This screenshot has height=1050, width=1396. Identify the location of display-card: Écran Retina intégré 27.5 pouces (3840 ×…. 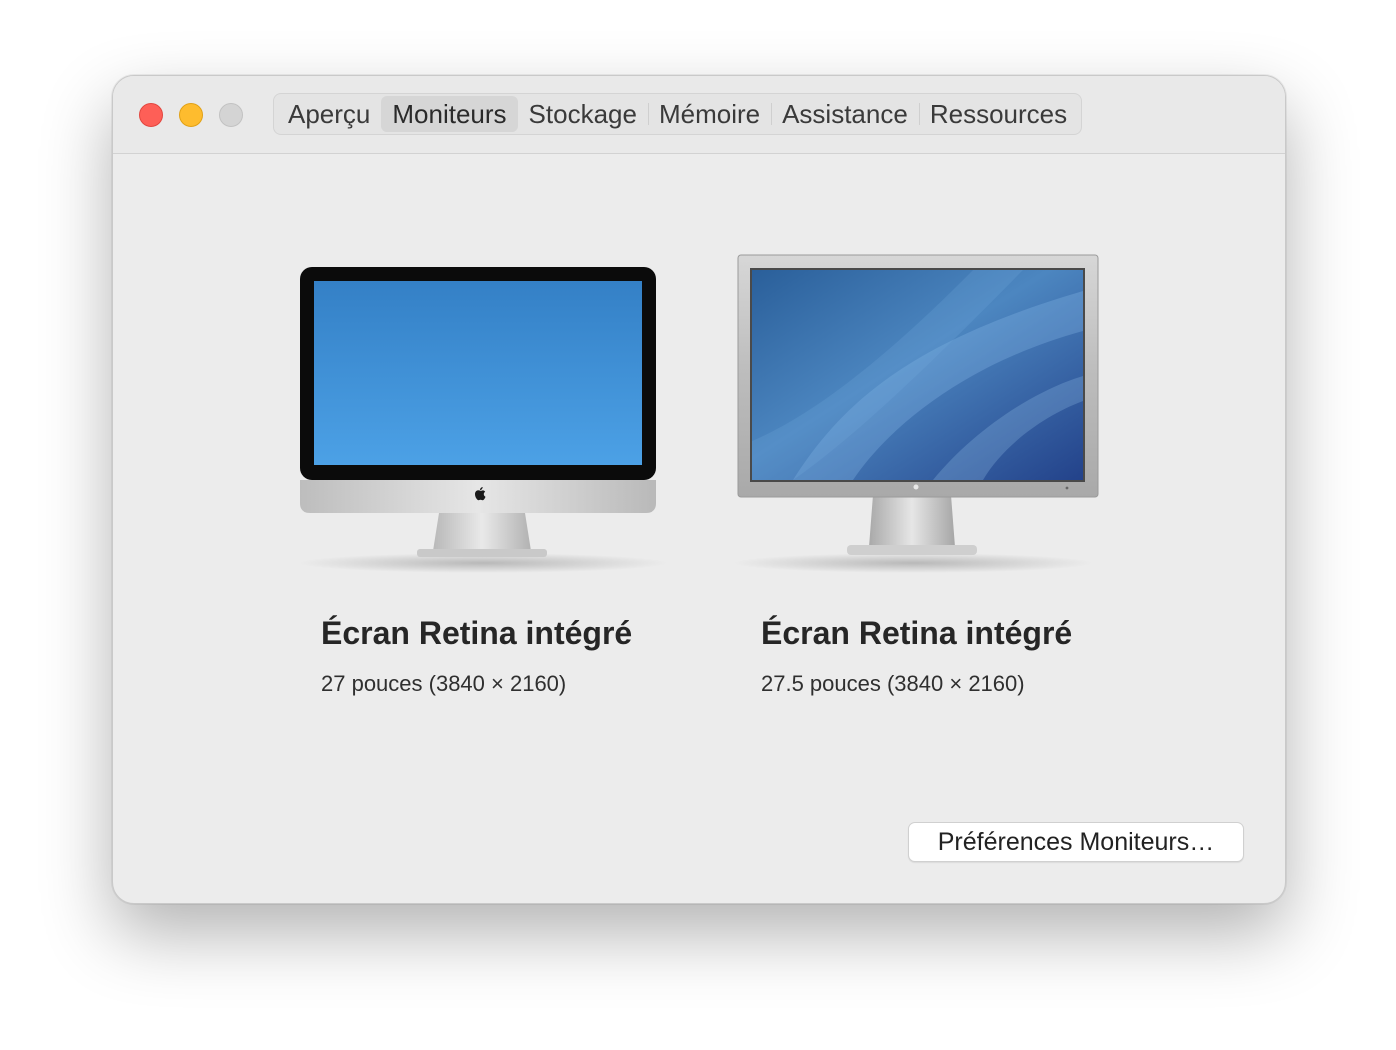
(923, 473).